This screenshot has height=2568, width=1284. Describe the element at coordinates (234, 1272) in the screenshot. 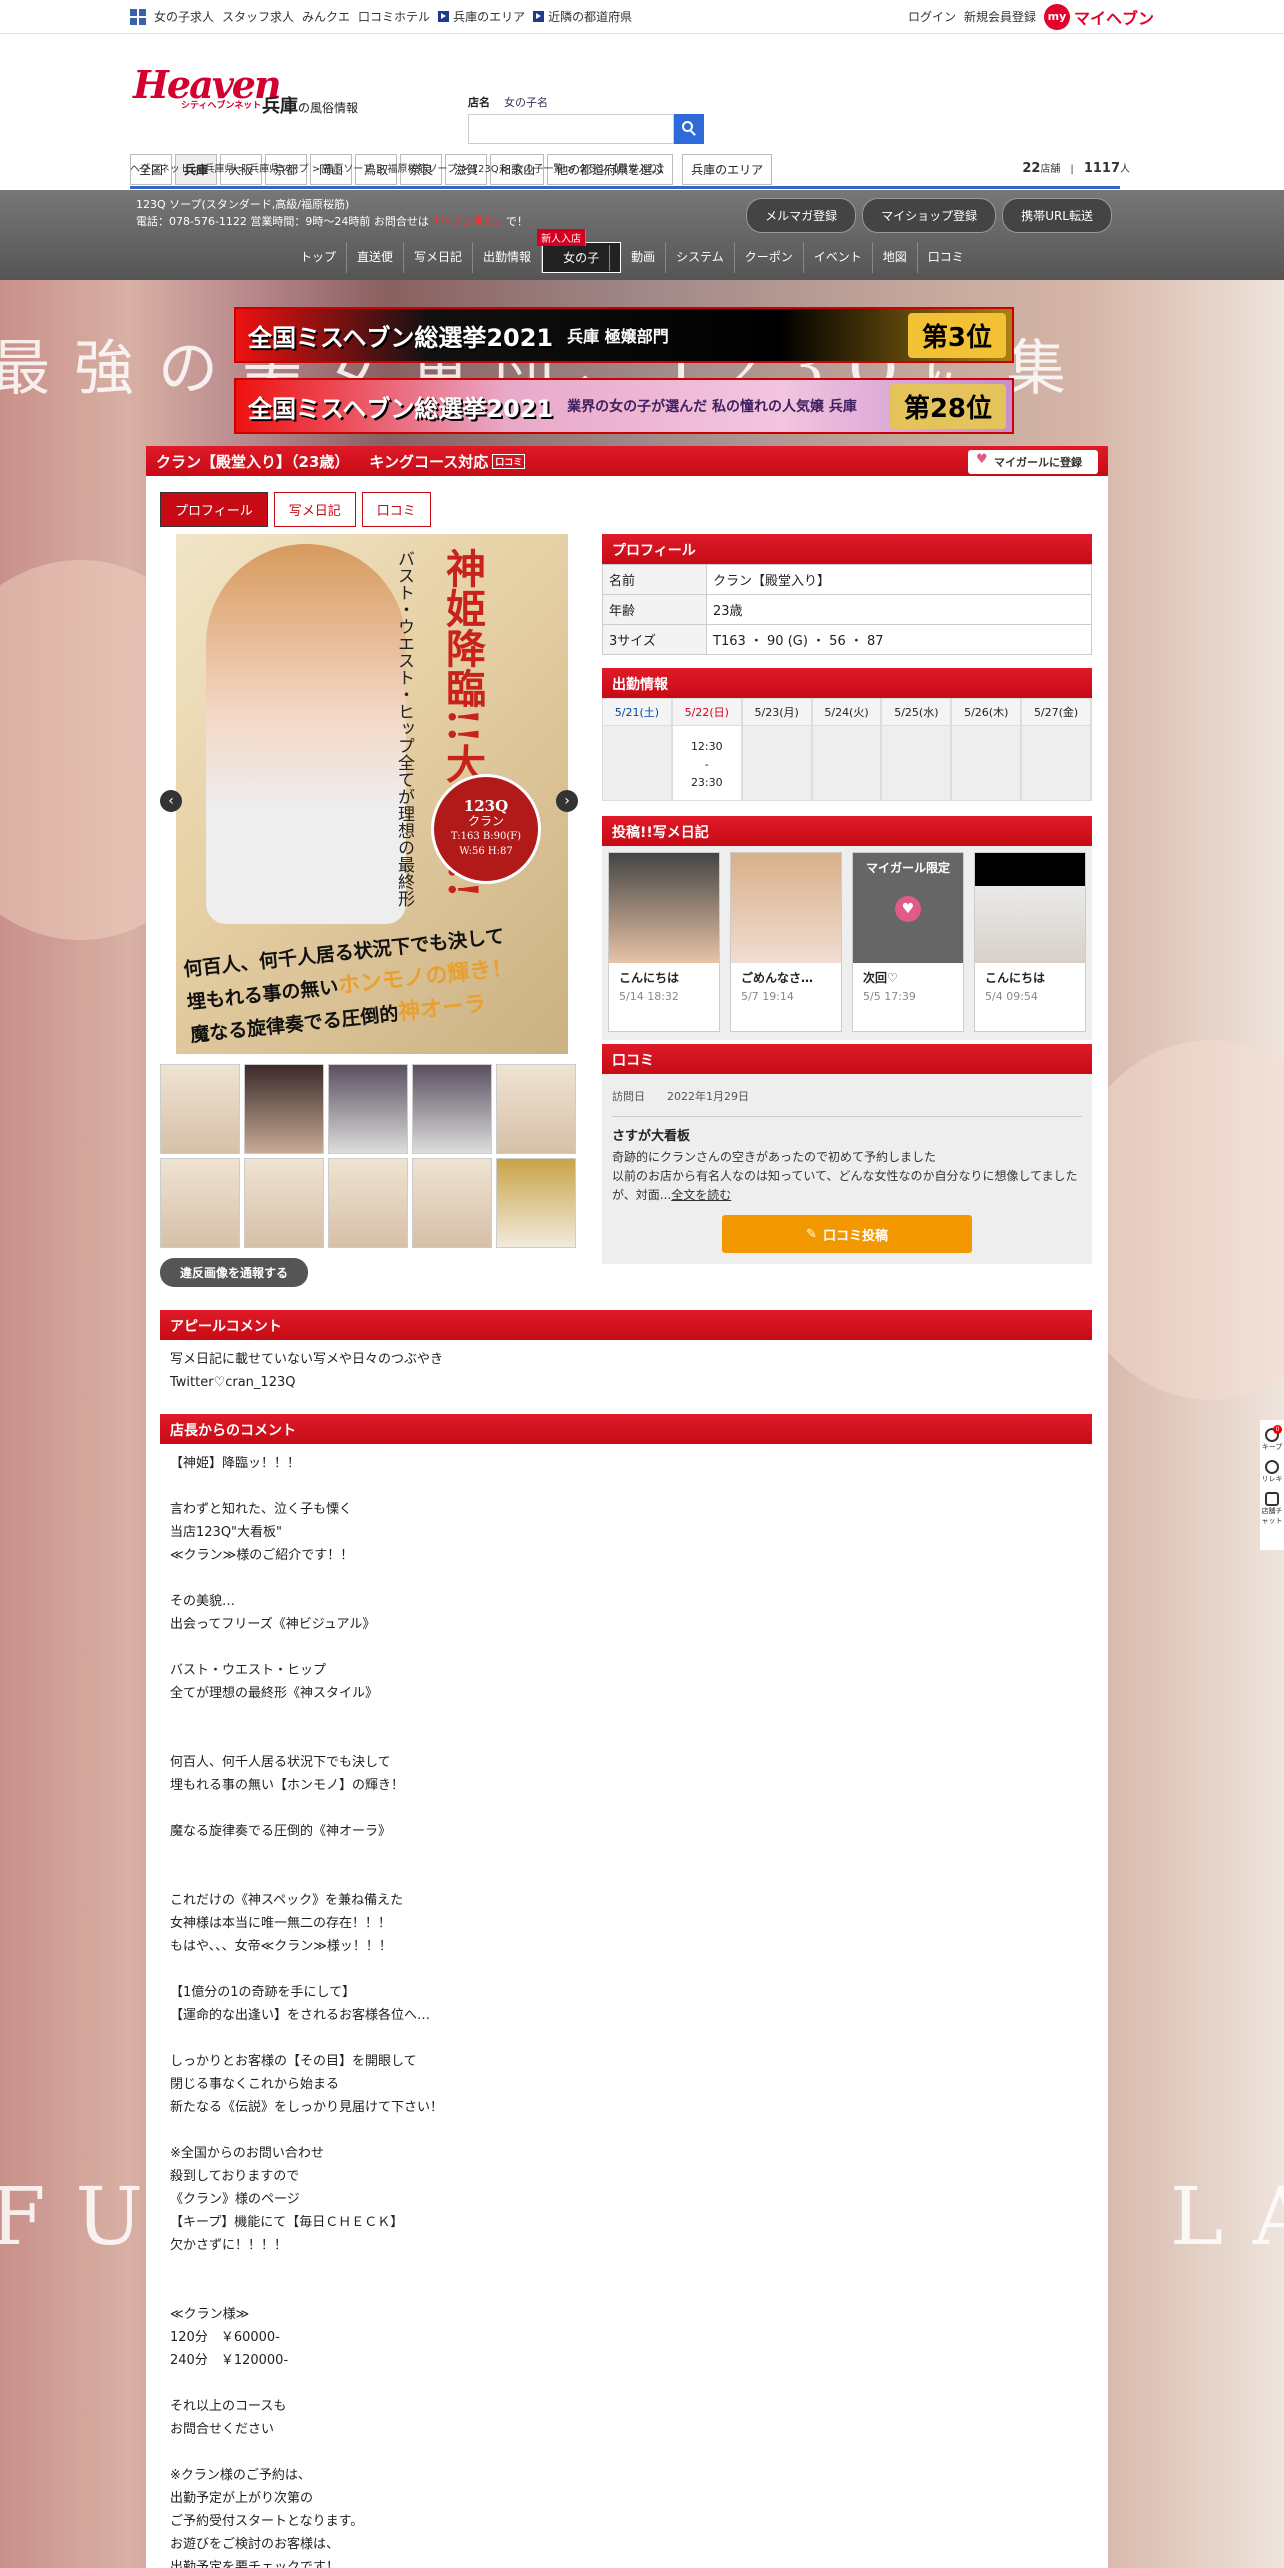

I see `report-image-button: 違反画像を通報する` at that location.